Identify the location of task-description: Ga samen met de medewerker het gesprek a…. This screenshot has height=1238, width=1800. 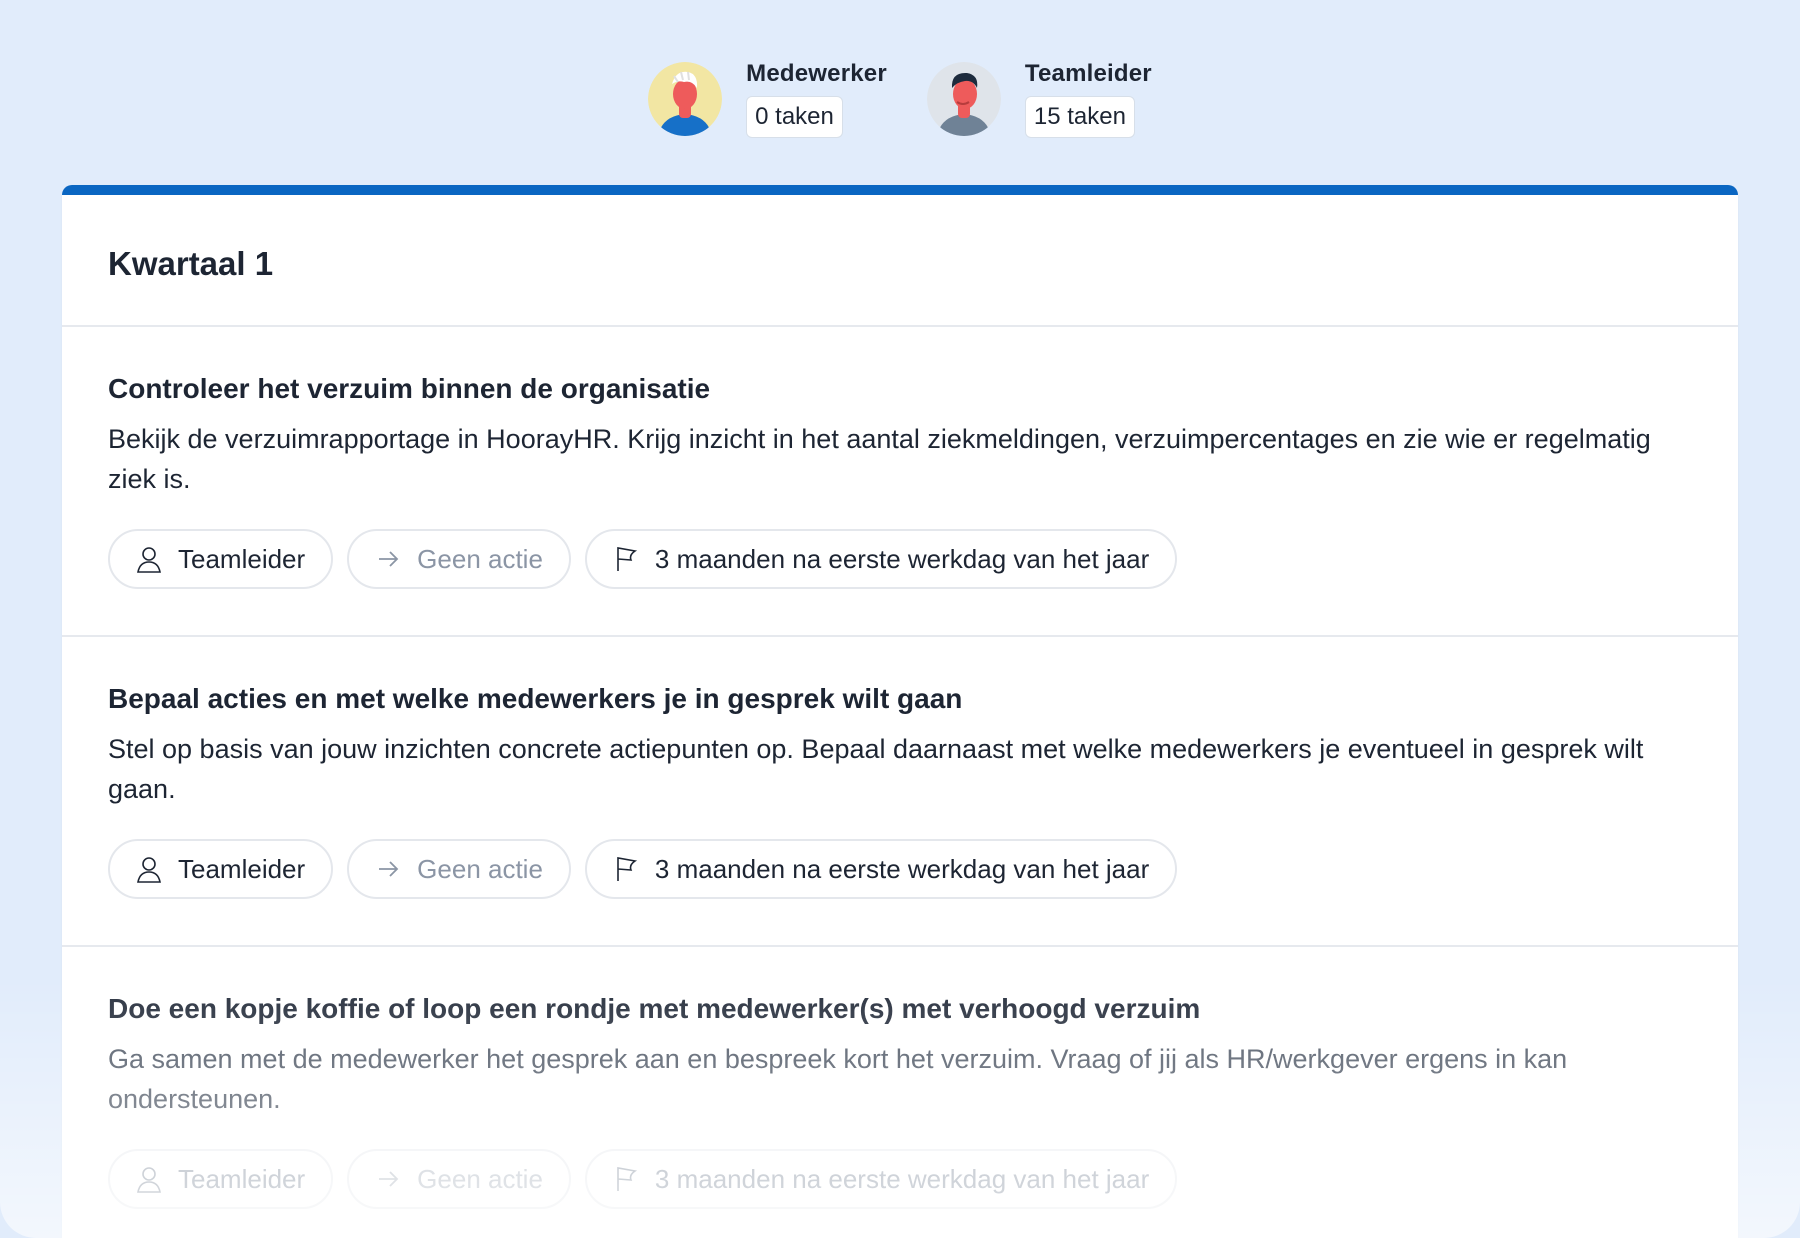
(838, 1079).